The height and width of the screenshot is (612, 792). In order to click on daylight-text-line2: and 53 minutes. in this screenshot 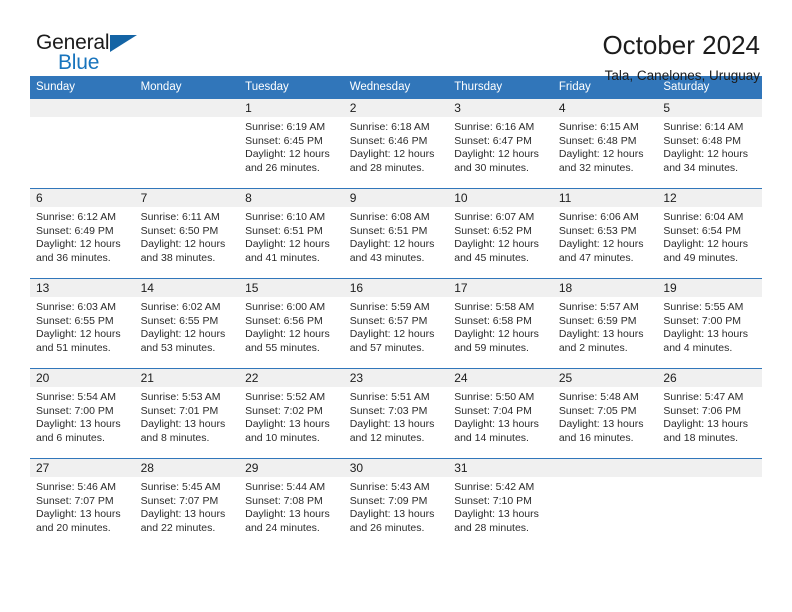, I will do `click(178, 347)`.